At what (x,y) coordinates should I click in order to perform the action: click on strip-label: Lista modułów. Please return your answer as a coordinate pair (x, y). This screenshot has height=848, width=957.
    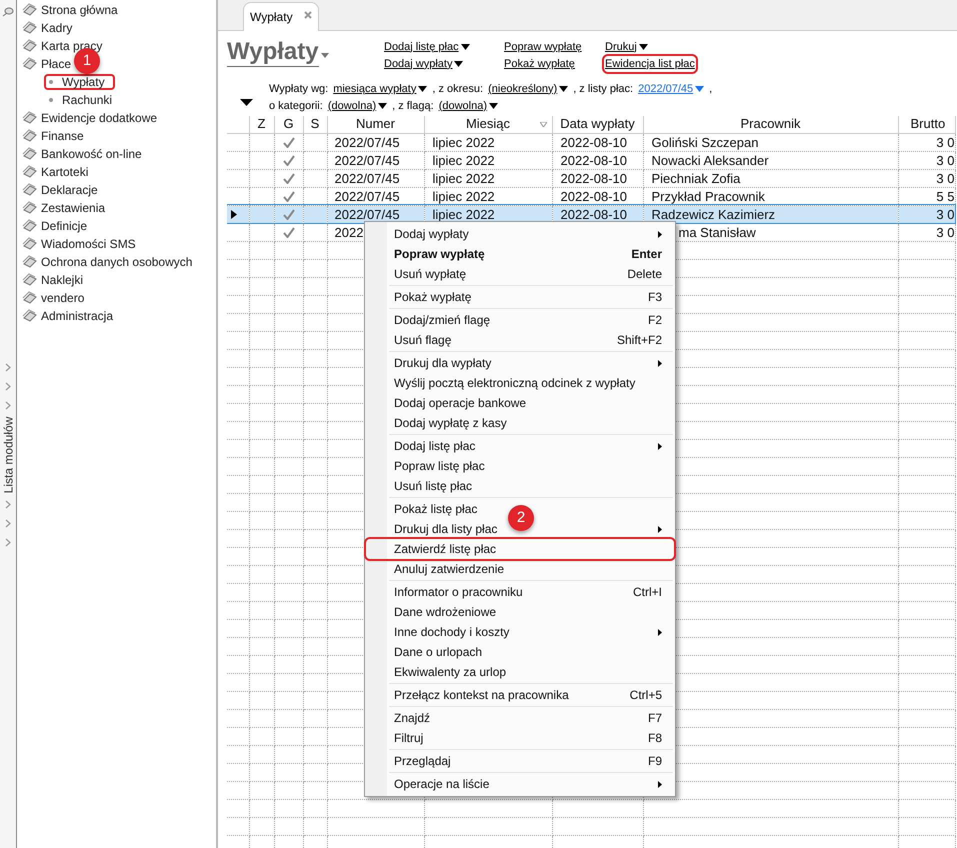
    Looking at the image, I should click on (8, 455).